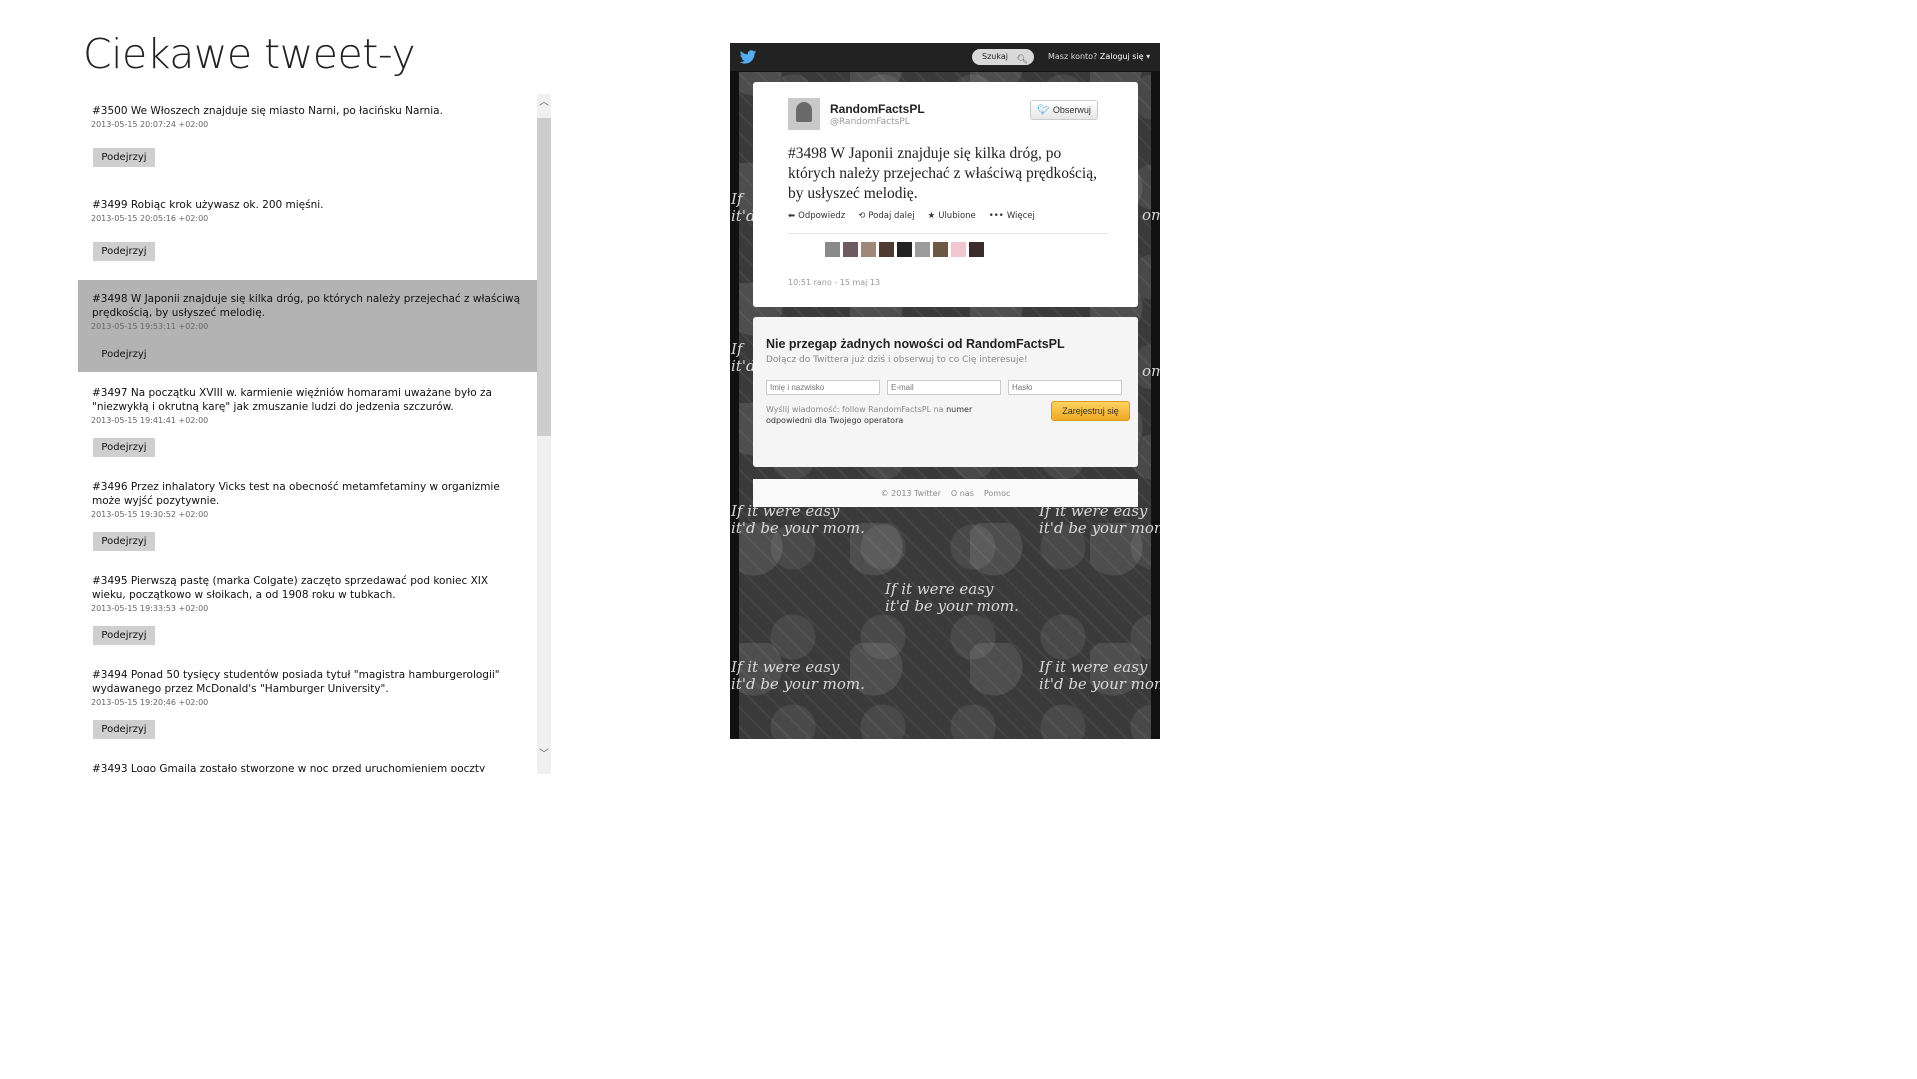 The image size is (1917, 1079). Describe the element at coordinates (1155, 405) in the screenshot. I see `webview-border-right` at that location.